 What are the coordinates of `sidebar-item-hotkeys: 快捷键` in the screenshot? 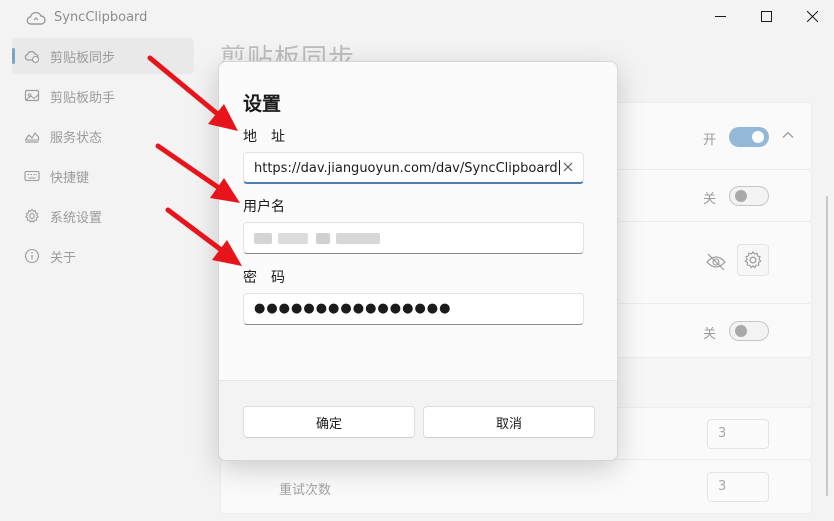 It's located at (103, 176).